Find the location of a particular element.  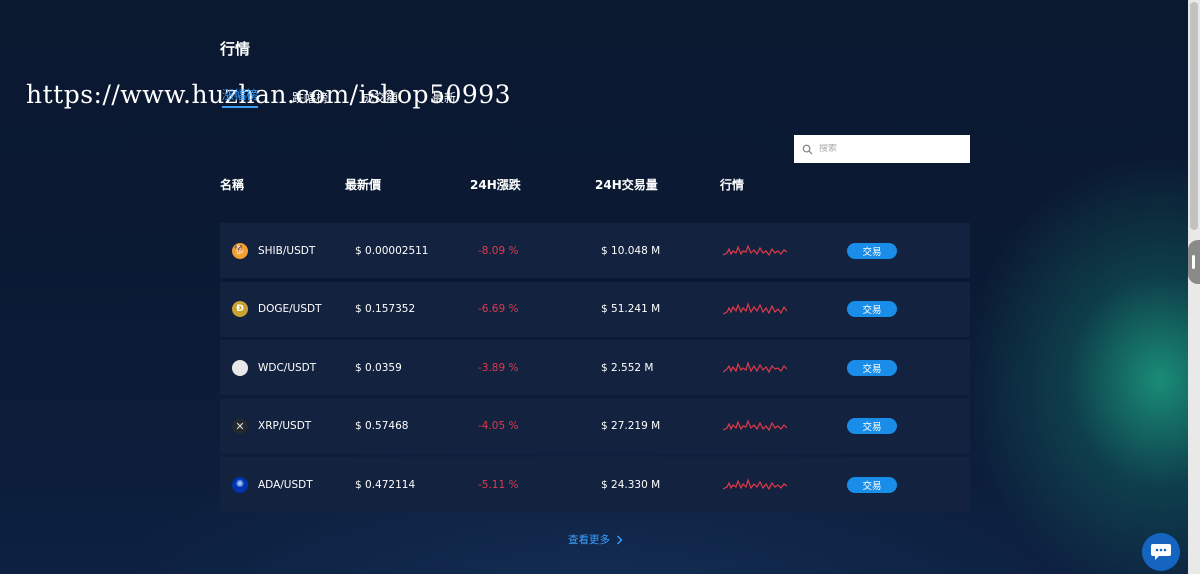

last-price: $ 0.157352 is located at coordinates (385, 309).